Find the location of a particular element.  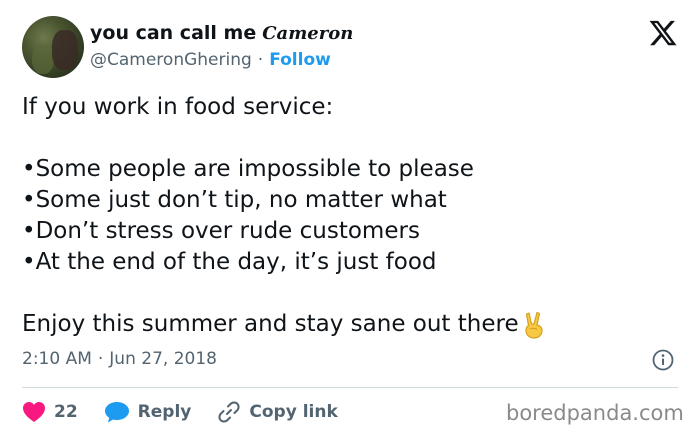

reply-bubble-icon is located at coordinates (116, 412).